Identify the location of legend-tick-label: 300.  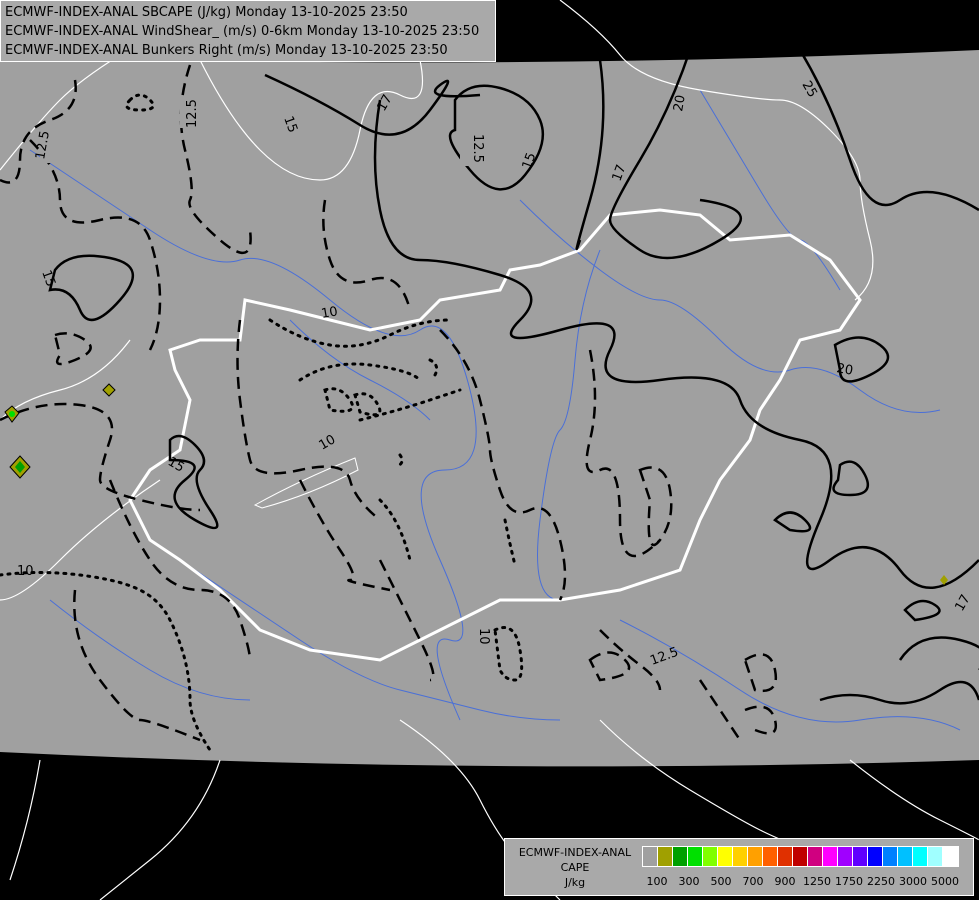
(689, 881).